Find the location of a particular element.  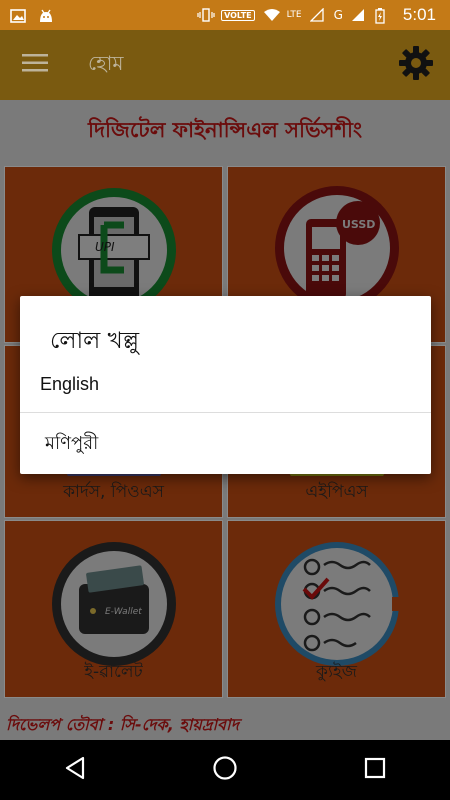

menu-button is located at coordinates (35, 65).